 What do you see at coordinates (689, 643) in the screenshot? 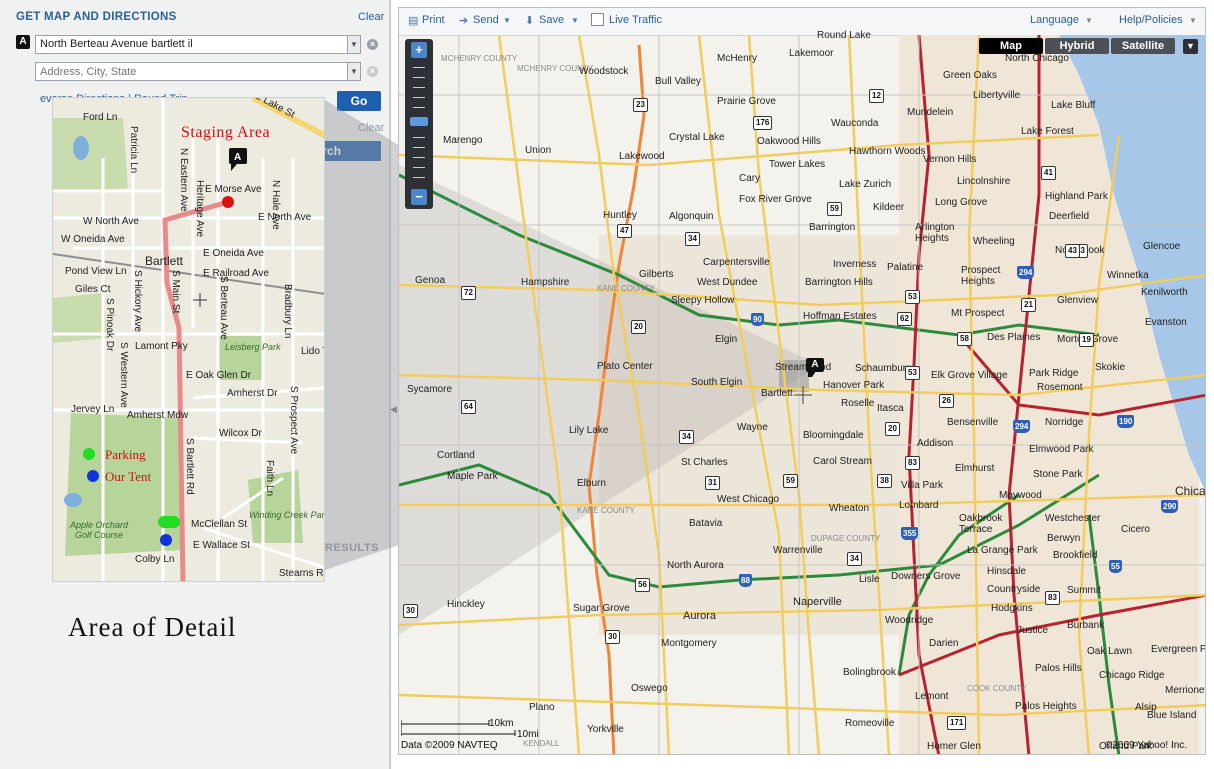
I see `city-label: Montgomery` at bounding box center [689, 643].